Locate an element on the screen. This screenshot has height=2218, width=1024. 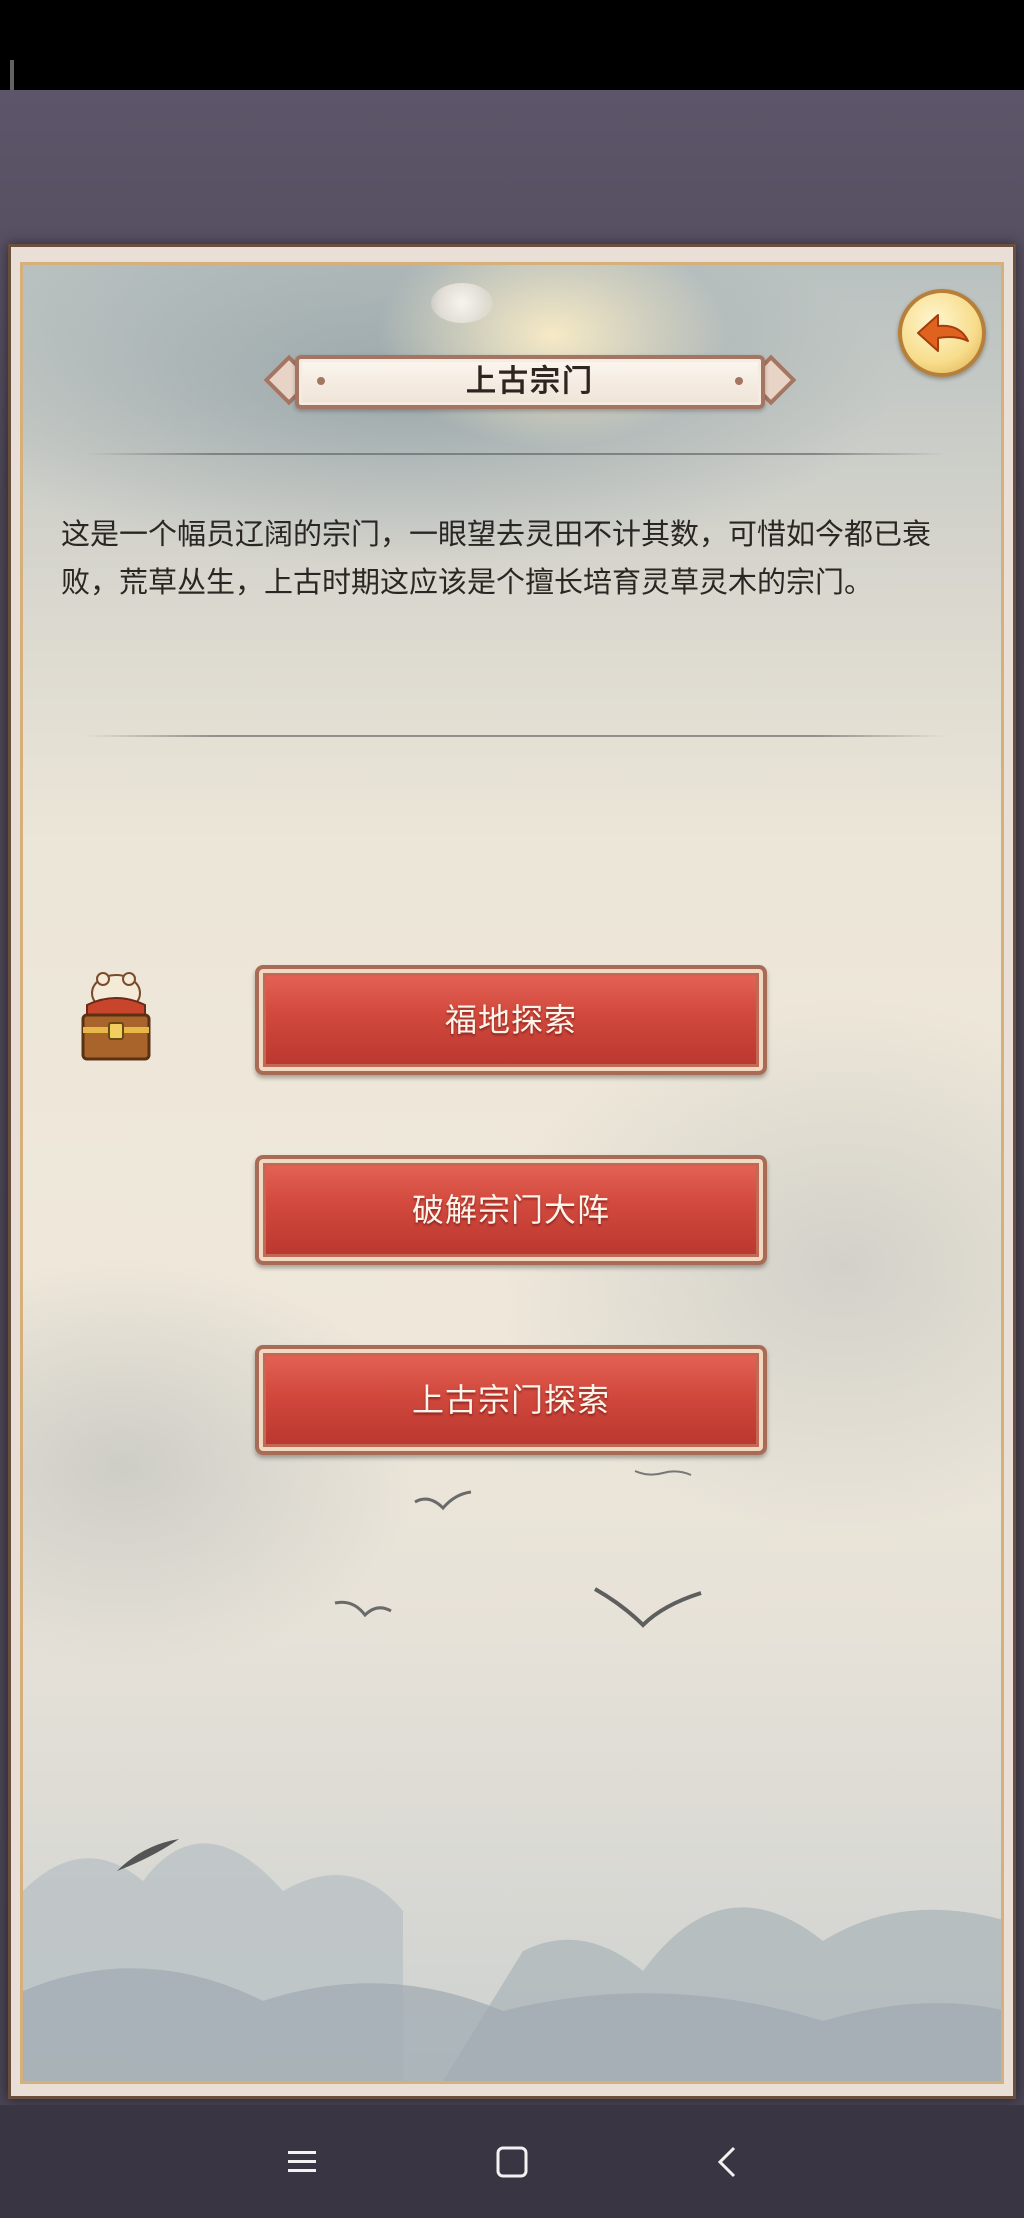
break-formation-label: 破解宗门大阵 is located at coordinates (510, 1210).